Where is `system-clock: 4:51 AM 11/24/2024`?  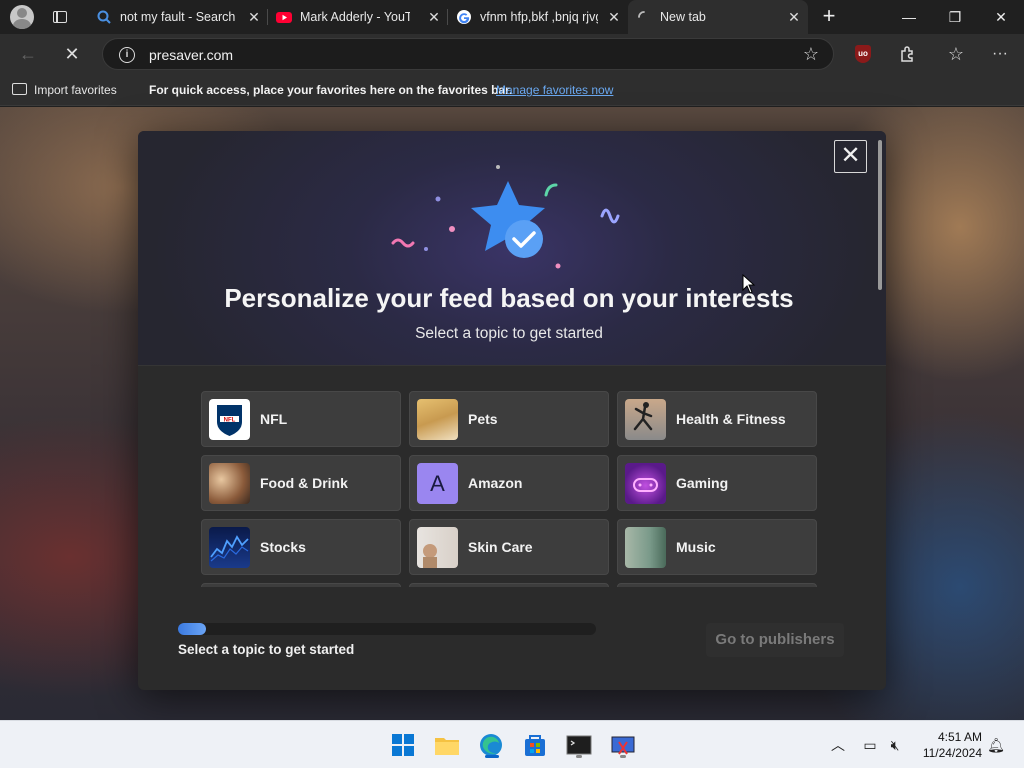 system-clock: 4:51 AM 11/24/2024 is located at coordinates (947, 745).